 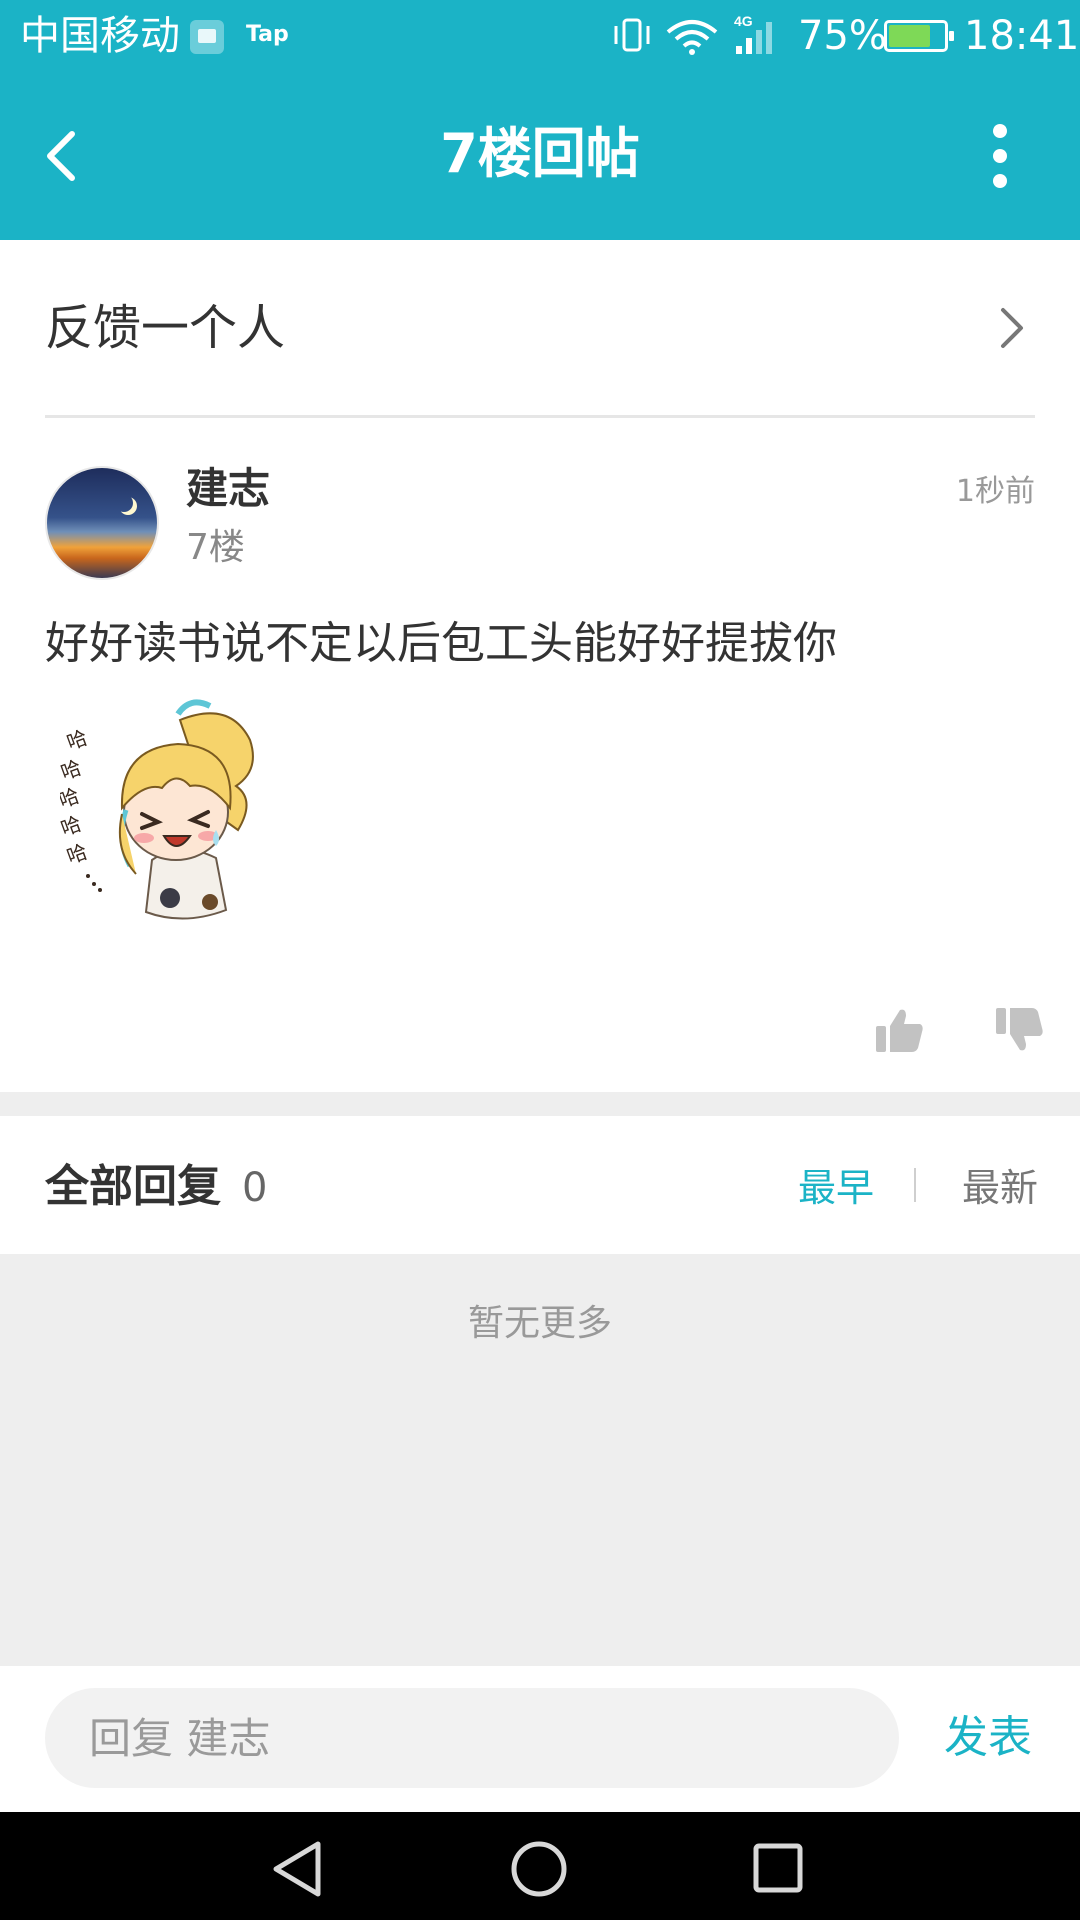 I want to click on status-bar: 中国移动 Tap 4G 75% 18:41, so click(x=540, y=36).